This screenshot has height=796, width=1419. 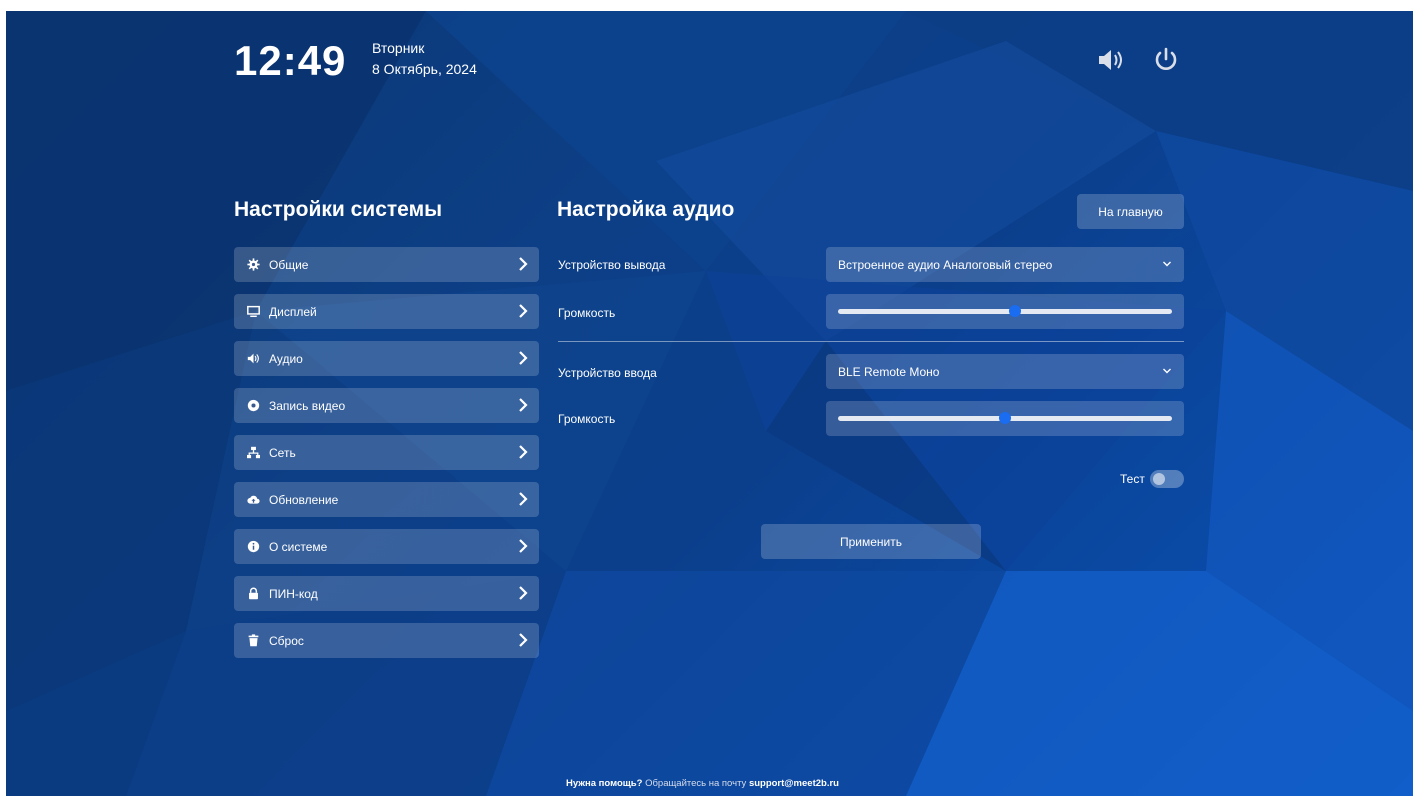 I want to click on power-icon, so click(x=1166, y=60).